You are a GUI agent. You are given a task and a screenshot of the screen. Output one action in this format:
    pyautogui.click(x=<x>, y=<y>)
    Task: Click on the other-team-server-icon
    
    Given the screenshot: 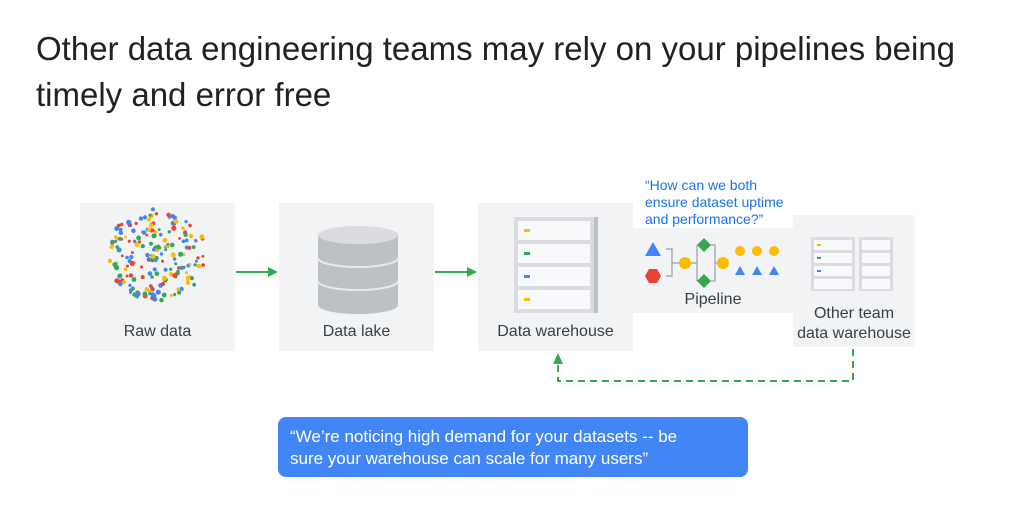 What is the action you would take?
    pyautogui.click(x=852, y=264)
    